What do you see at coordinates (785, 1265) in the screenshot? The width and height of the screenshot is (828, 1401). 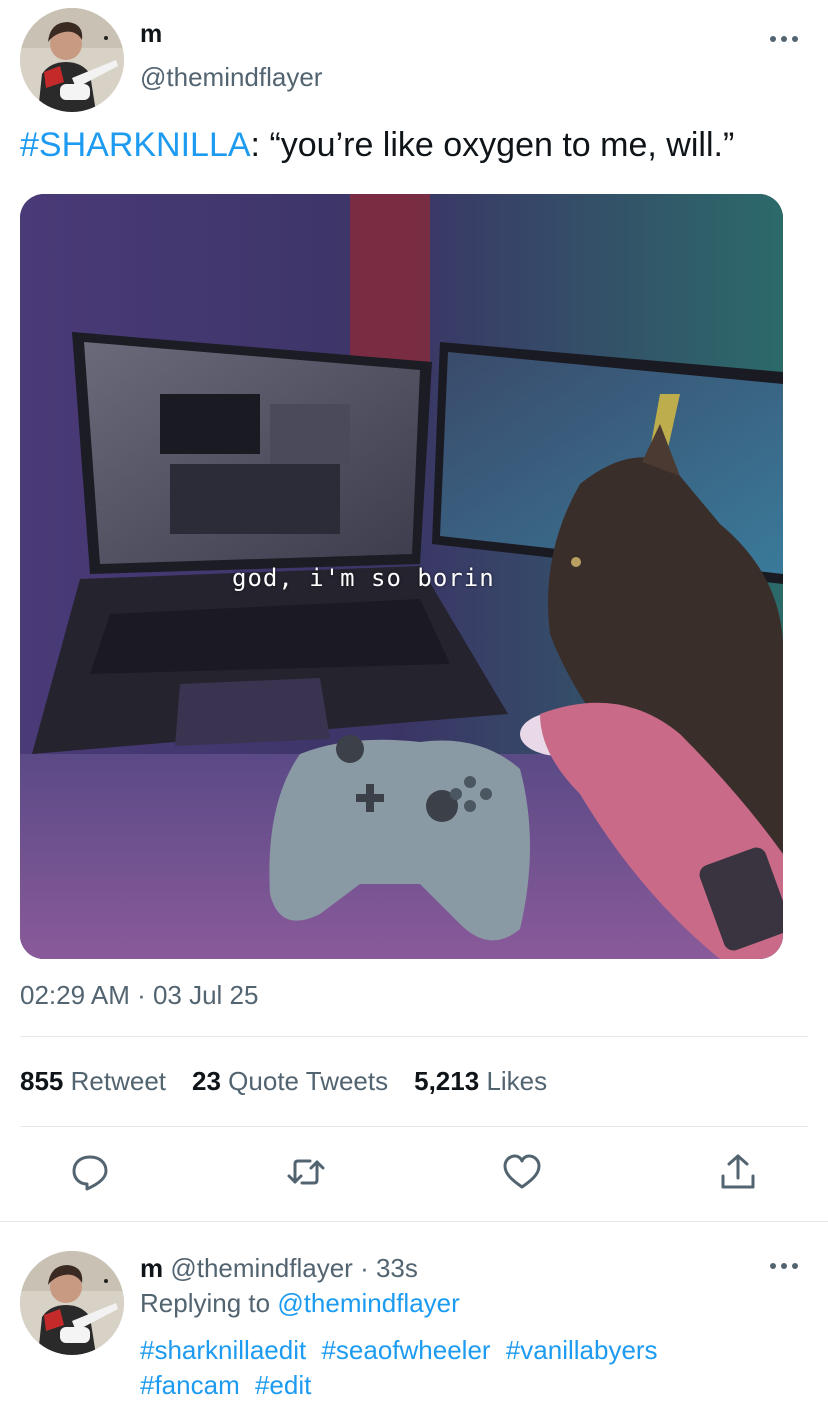 I see `reply-more-options-icon` at bounding box center [785, 1265].